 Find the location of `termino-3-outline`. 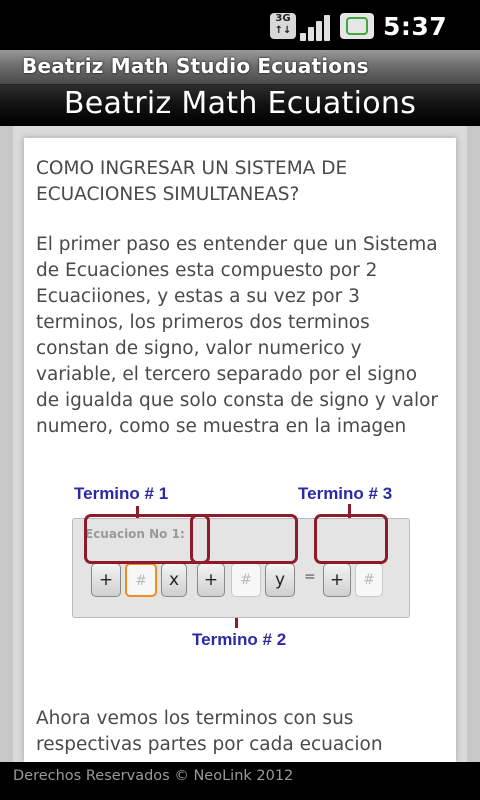

termino-3-outline is located at coordinates (351, 539).